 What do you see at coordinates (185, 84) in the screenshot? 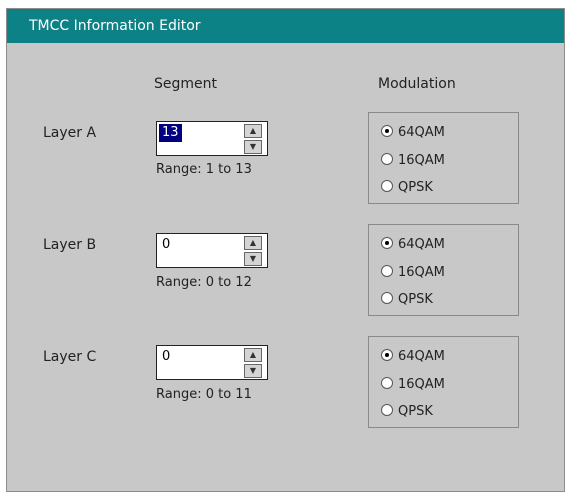
I see `segment-column-header: Segment` at bounding box center [185, 84].